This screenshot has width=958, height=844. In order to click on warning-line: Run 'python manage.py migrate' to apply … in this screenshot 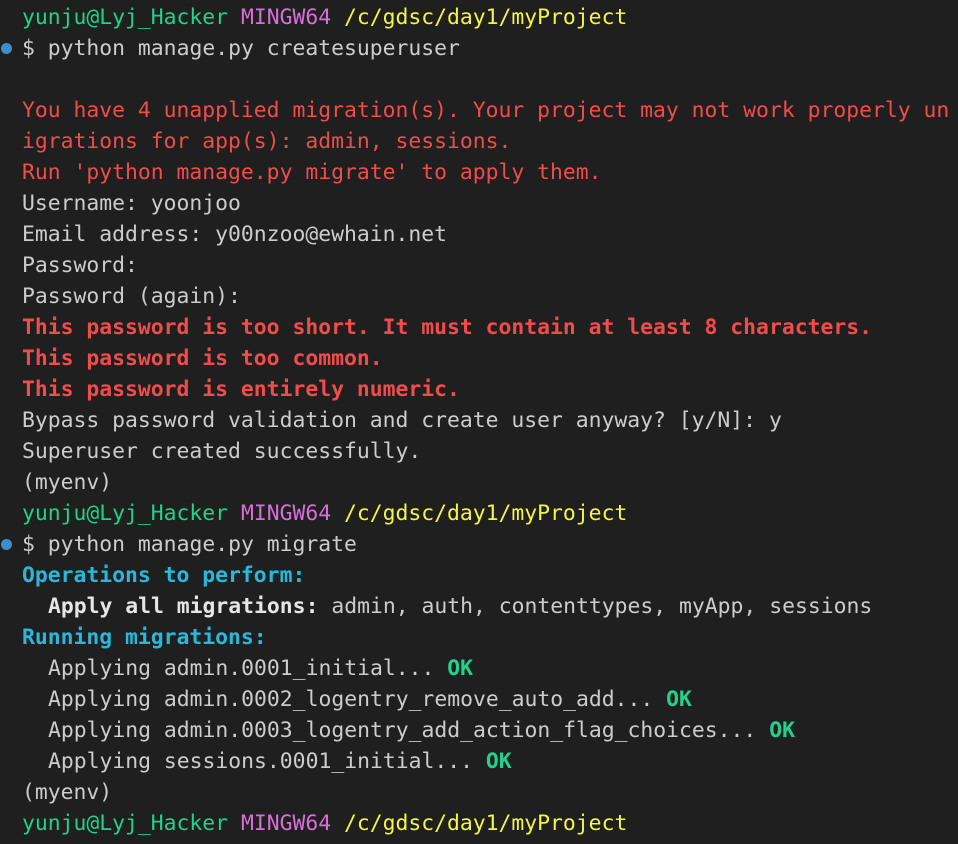, I will do `click(312, 172)`.